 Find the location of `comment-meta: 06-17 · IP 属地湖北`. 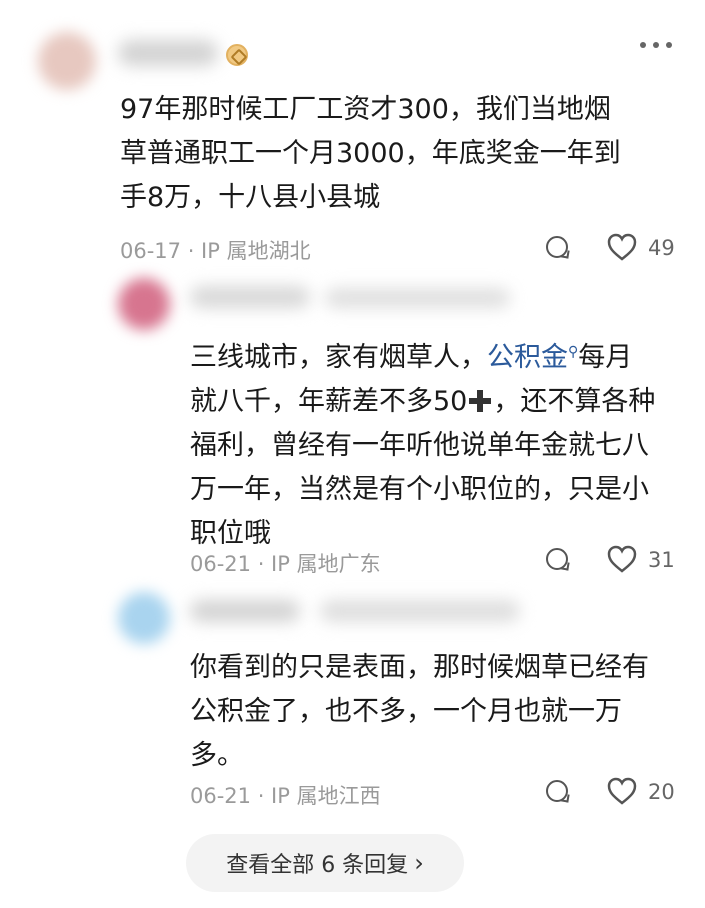

comment-meta: 06-17 · IP 属地湖北 is located at coordinates (215, 251).